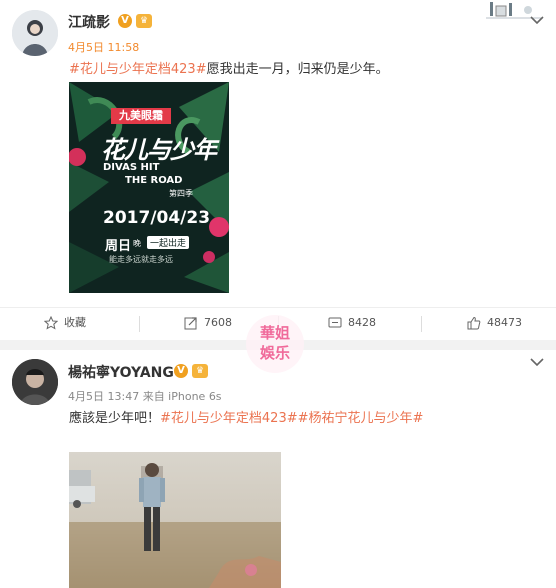  Describe the element at coordinates (474, 323) in the screenshot. I see `thumbs-up-icon` at that location.